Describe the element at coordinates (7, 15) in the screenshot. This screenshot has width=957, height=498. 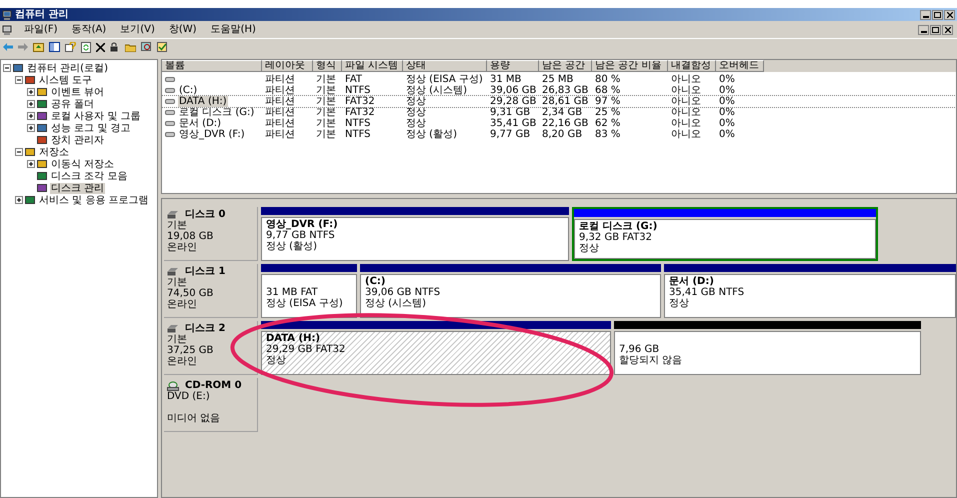
I see `computer-icon` at that location.